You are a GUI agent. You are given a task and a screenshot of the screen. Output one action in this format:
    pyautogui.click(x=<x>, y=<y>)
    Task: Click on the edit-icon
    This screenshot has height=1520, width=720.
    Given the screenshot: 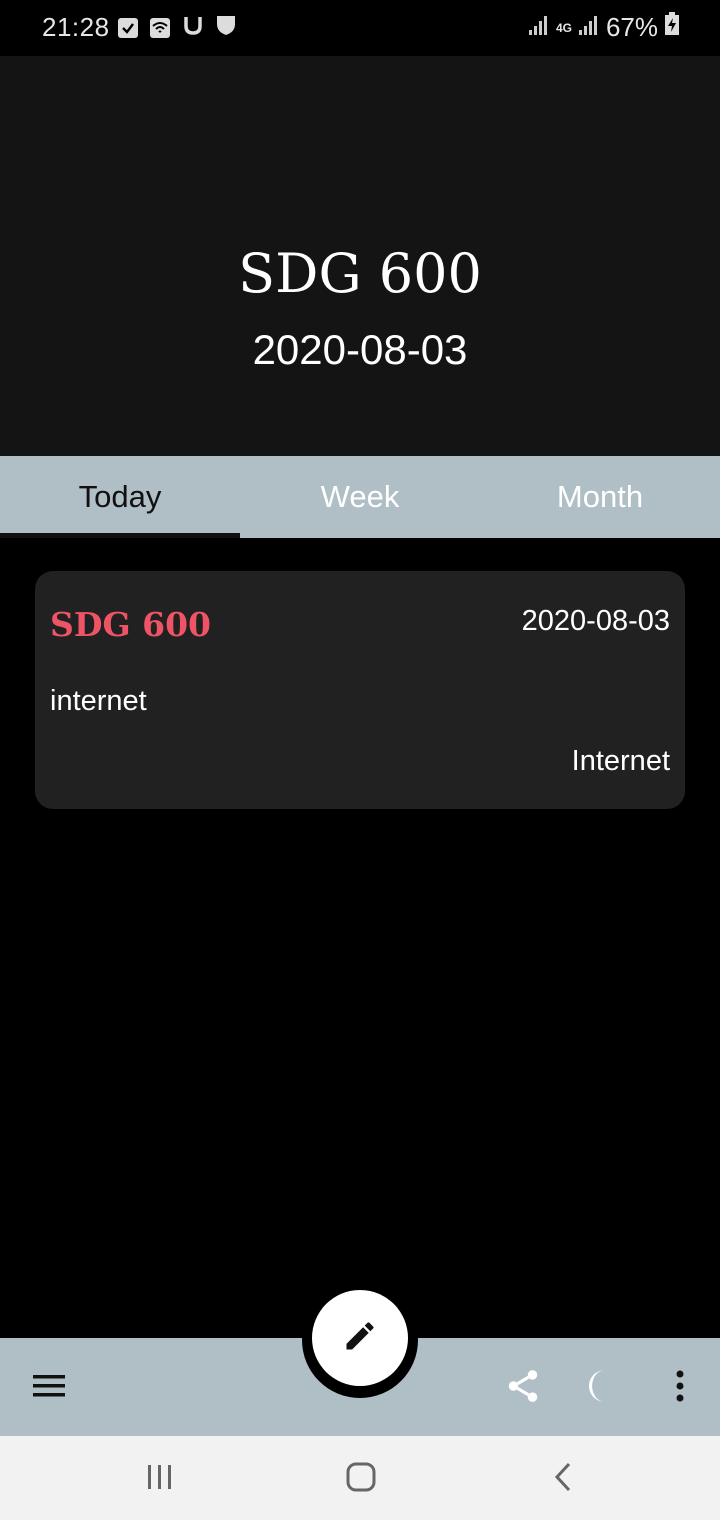 What is the action you would take?
    pyautogui.click(x=360, y=1338)
    